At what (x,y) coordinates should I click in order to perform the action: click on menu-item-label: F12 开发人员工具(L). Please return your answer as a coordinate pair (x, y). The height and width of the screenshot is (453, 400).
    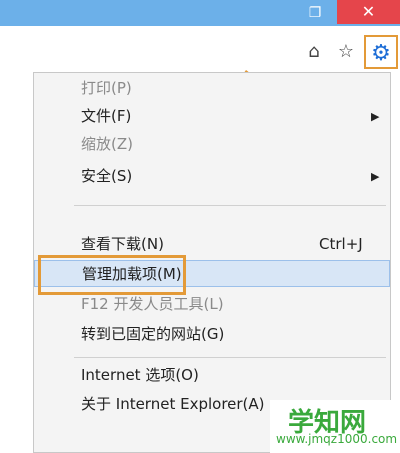
    Looking at the image, I should click on (152, 304).